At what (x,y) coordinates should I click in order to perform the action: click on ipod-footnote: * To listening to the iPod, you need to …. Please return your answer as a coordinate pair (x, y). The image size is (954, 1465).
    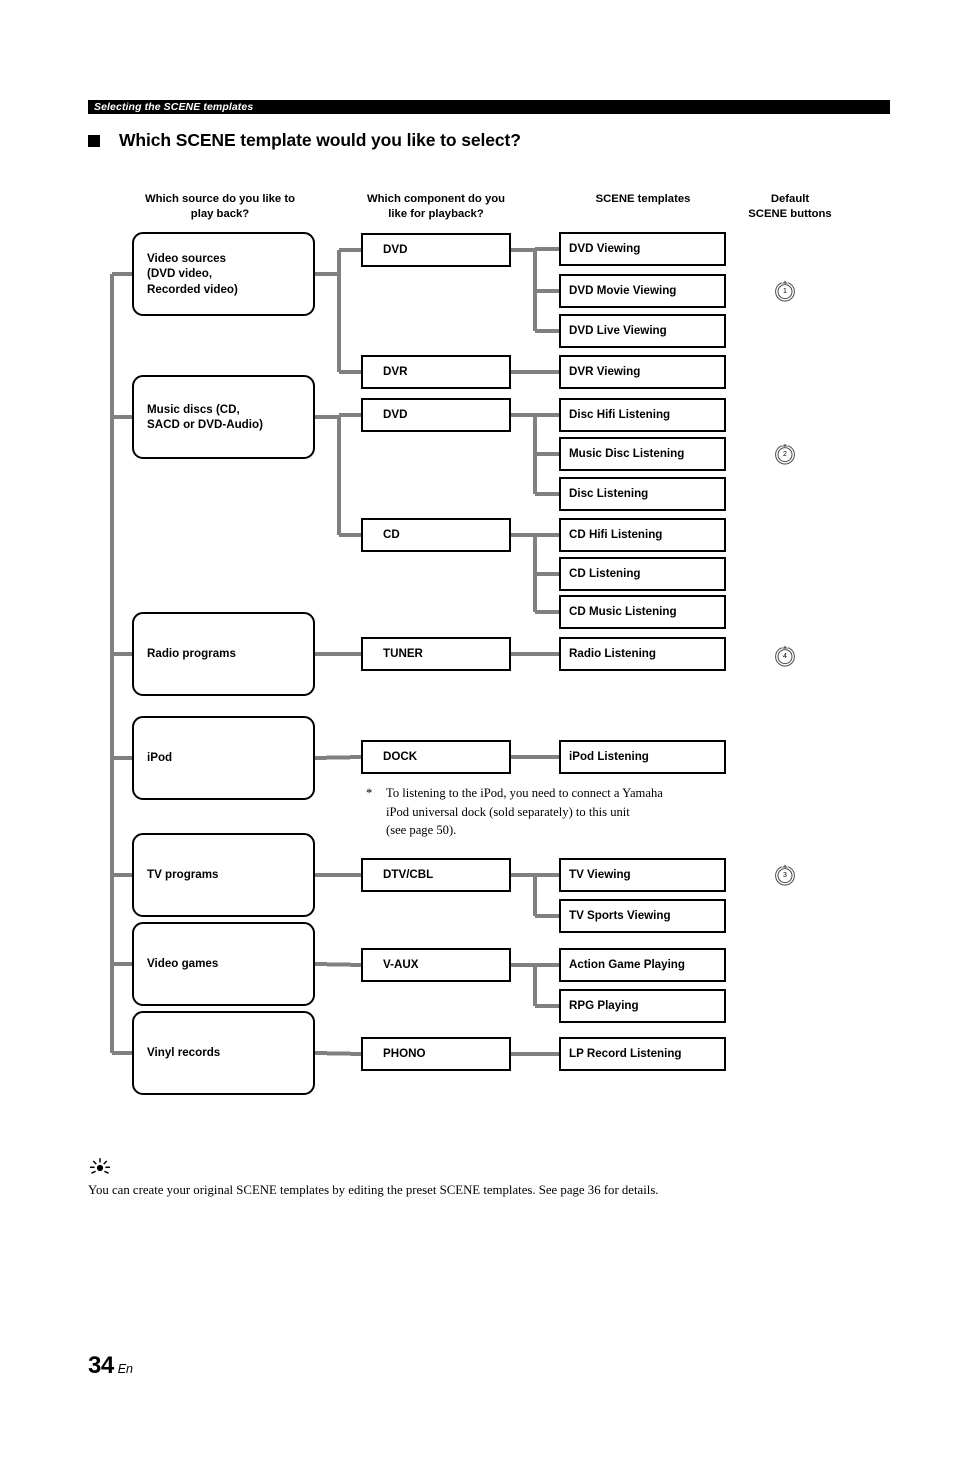
    Looking at the image, I should click on (546, 812).